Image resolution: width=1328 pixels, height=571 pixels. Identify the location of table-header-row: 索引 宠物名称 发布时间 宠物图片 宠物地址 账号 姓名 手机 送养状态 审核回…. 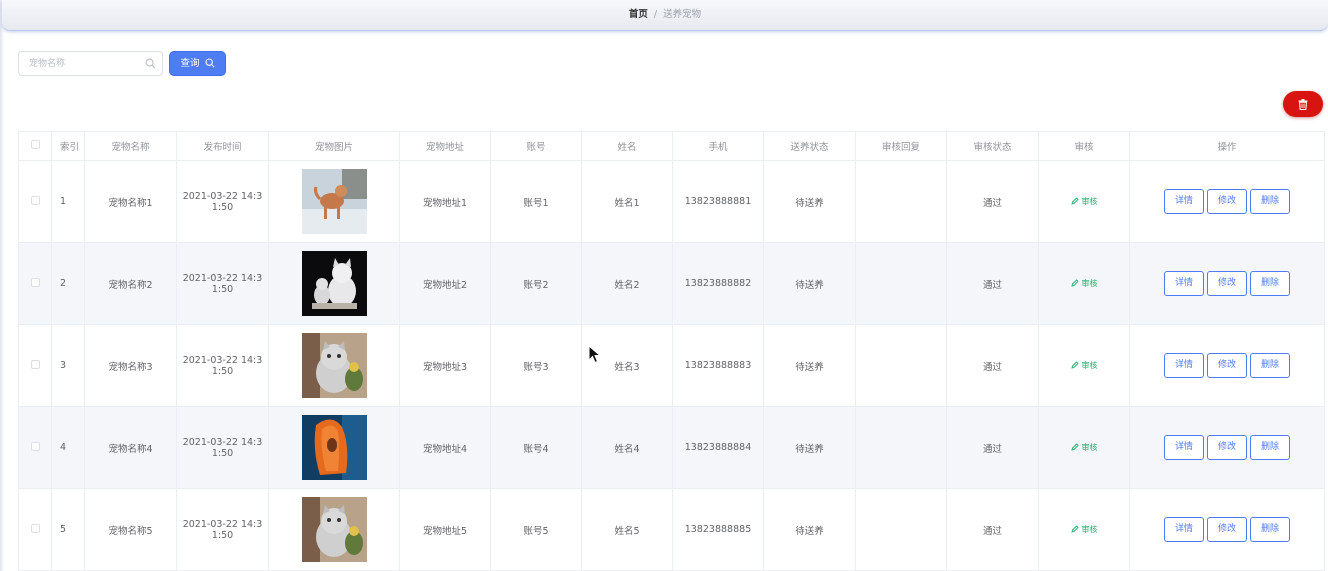
(671, 146).